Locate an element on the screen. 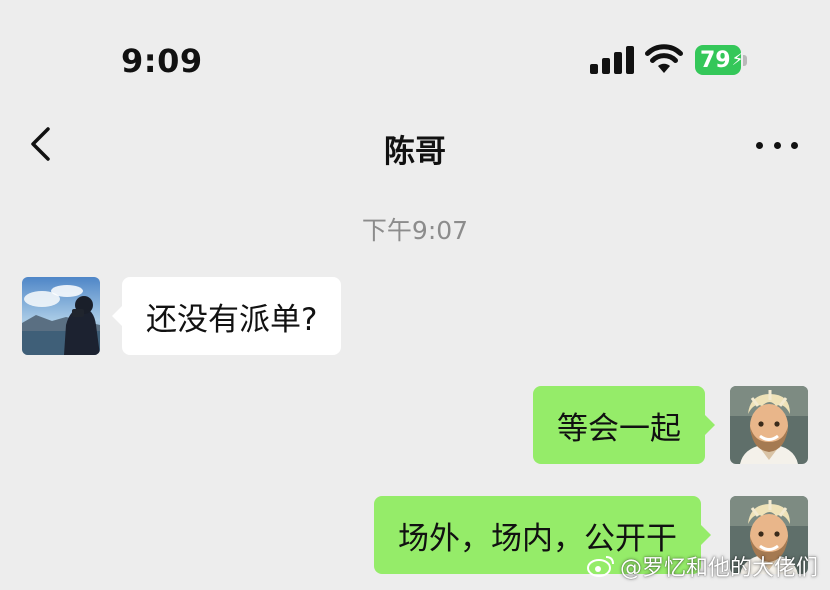  battery-cap is located at coordinates (745, 60).